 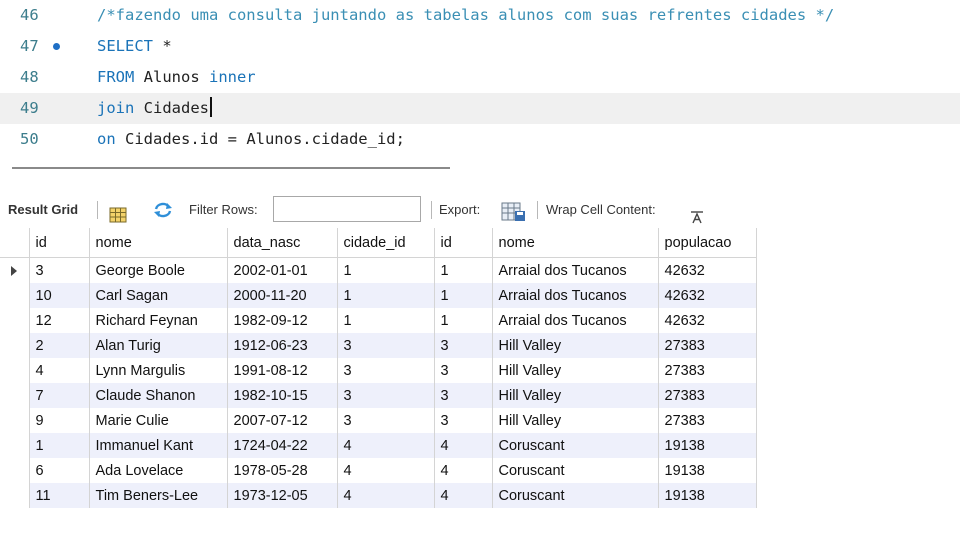 I want to click on table-row: 1 Immanuel Kant 1724-04-22 4 4 Coruscant 19138, so click(x=378, y=445).